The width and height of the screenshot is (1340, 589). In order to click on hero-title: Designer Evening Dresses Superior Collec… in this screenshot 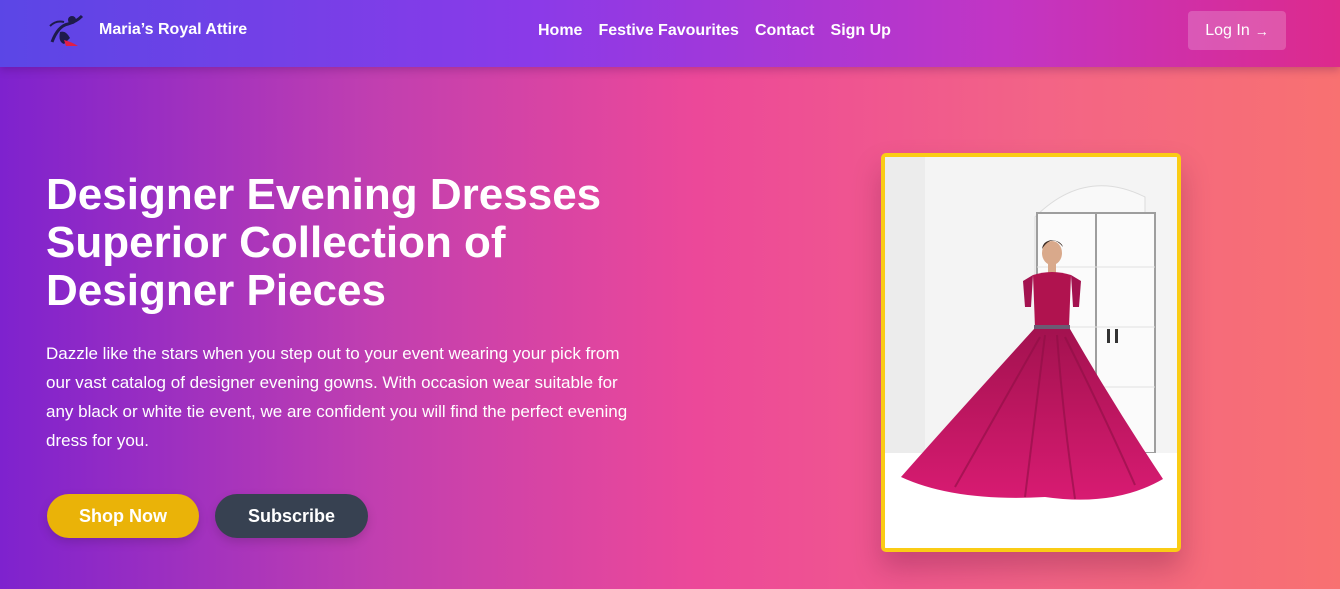, I will do `click(396, 243)`.